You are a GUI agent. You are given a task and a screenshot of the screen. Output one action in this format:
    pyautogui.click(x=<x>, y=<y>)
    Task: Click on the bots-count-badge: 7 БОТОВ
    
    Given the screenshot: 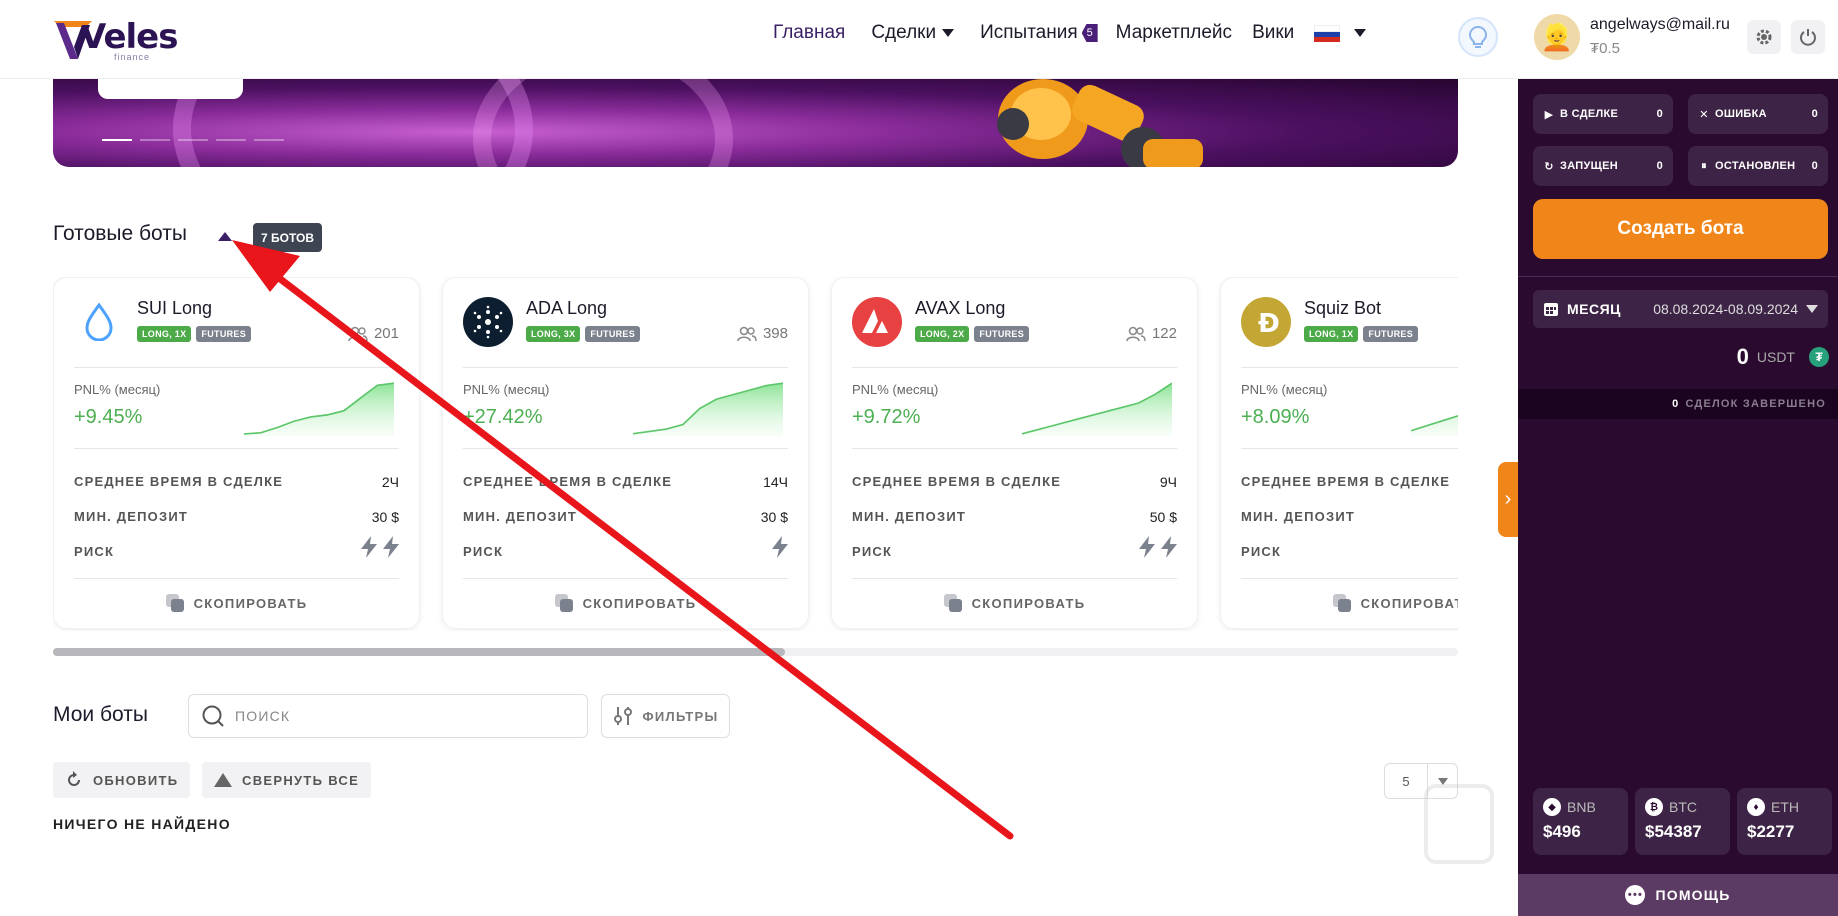 What is the action you would take?
    pyautogui.click(x=287, y=237)
    